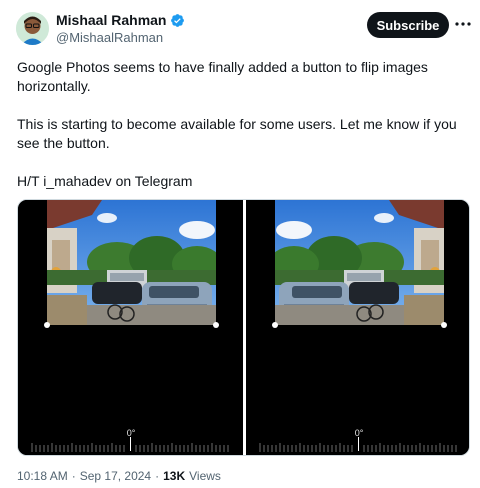  I want to click on author-handle: @MishaalRahman, so click(109, 37).